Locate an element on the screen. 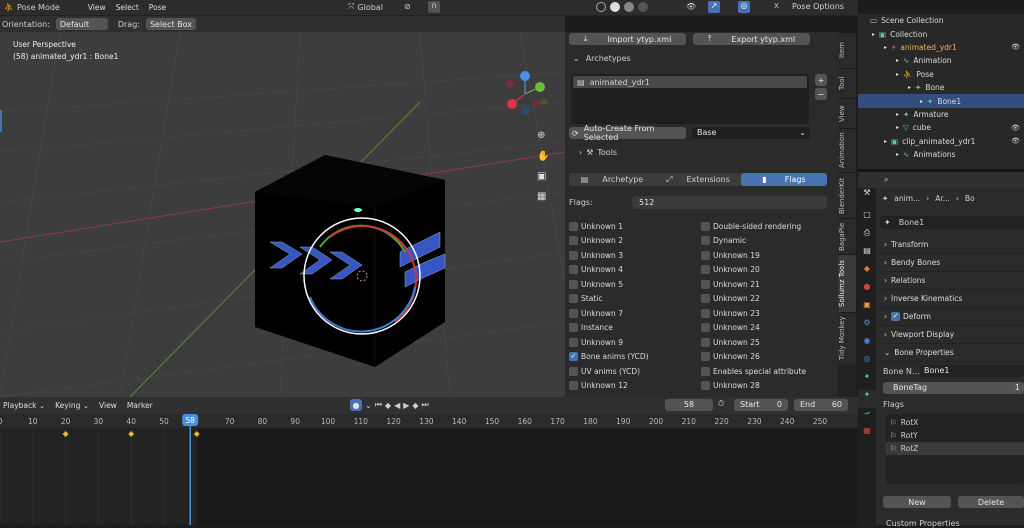  flag-checkbox-row: Unknown 24 is located at coordinates (765, 328).